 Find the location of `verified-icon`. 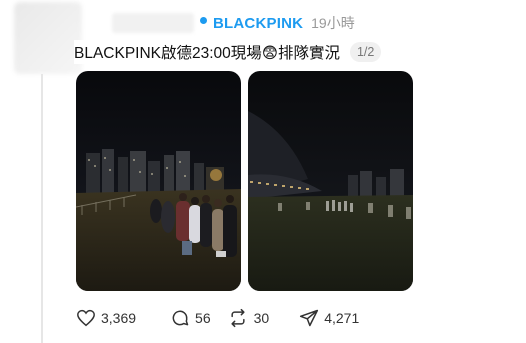

verified-icon is located at coordinates (203, 20).